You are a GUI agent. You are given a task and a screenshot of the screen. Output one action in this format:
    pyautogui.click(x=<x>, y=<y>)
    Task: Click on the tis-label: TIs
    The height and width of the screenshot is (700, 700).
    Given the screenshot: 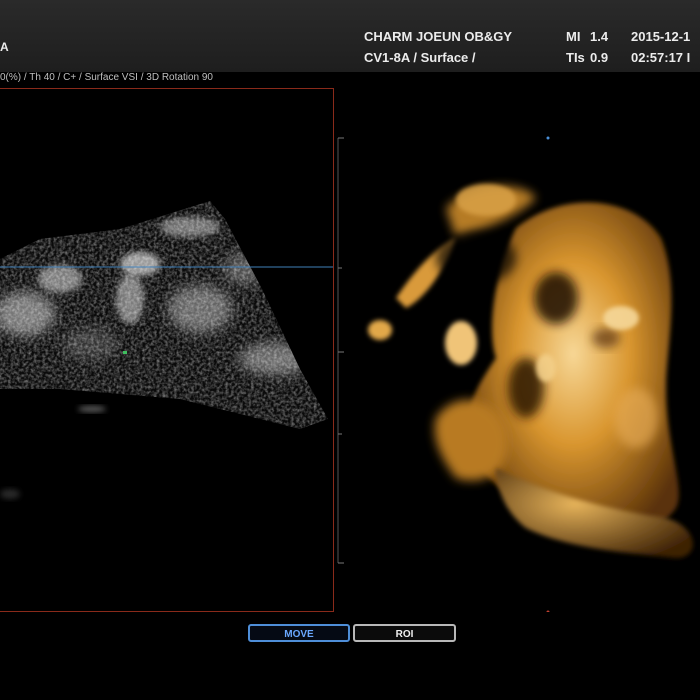 What is the action you would take?
    pyautogui.click(x=575, y=57)
    